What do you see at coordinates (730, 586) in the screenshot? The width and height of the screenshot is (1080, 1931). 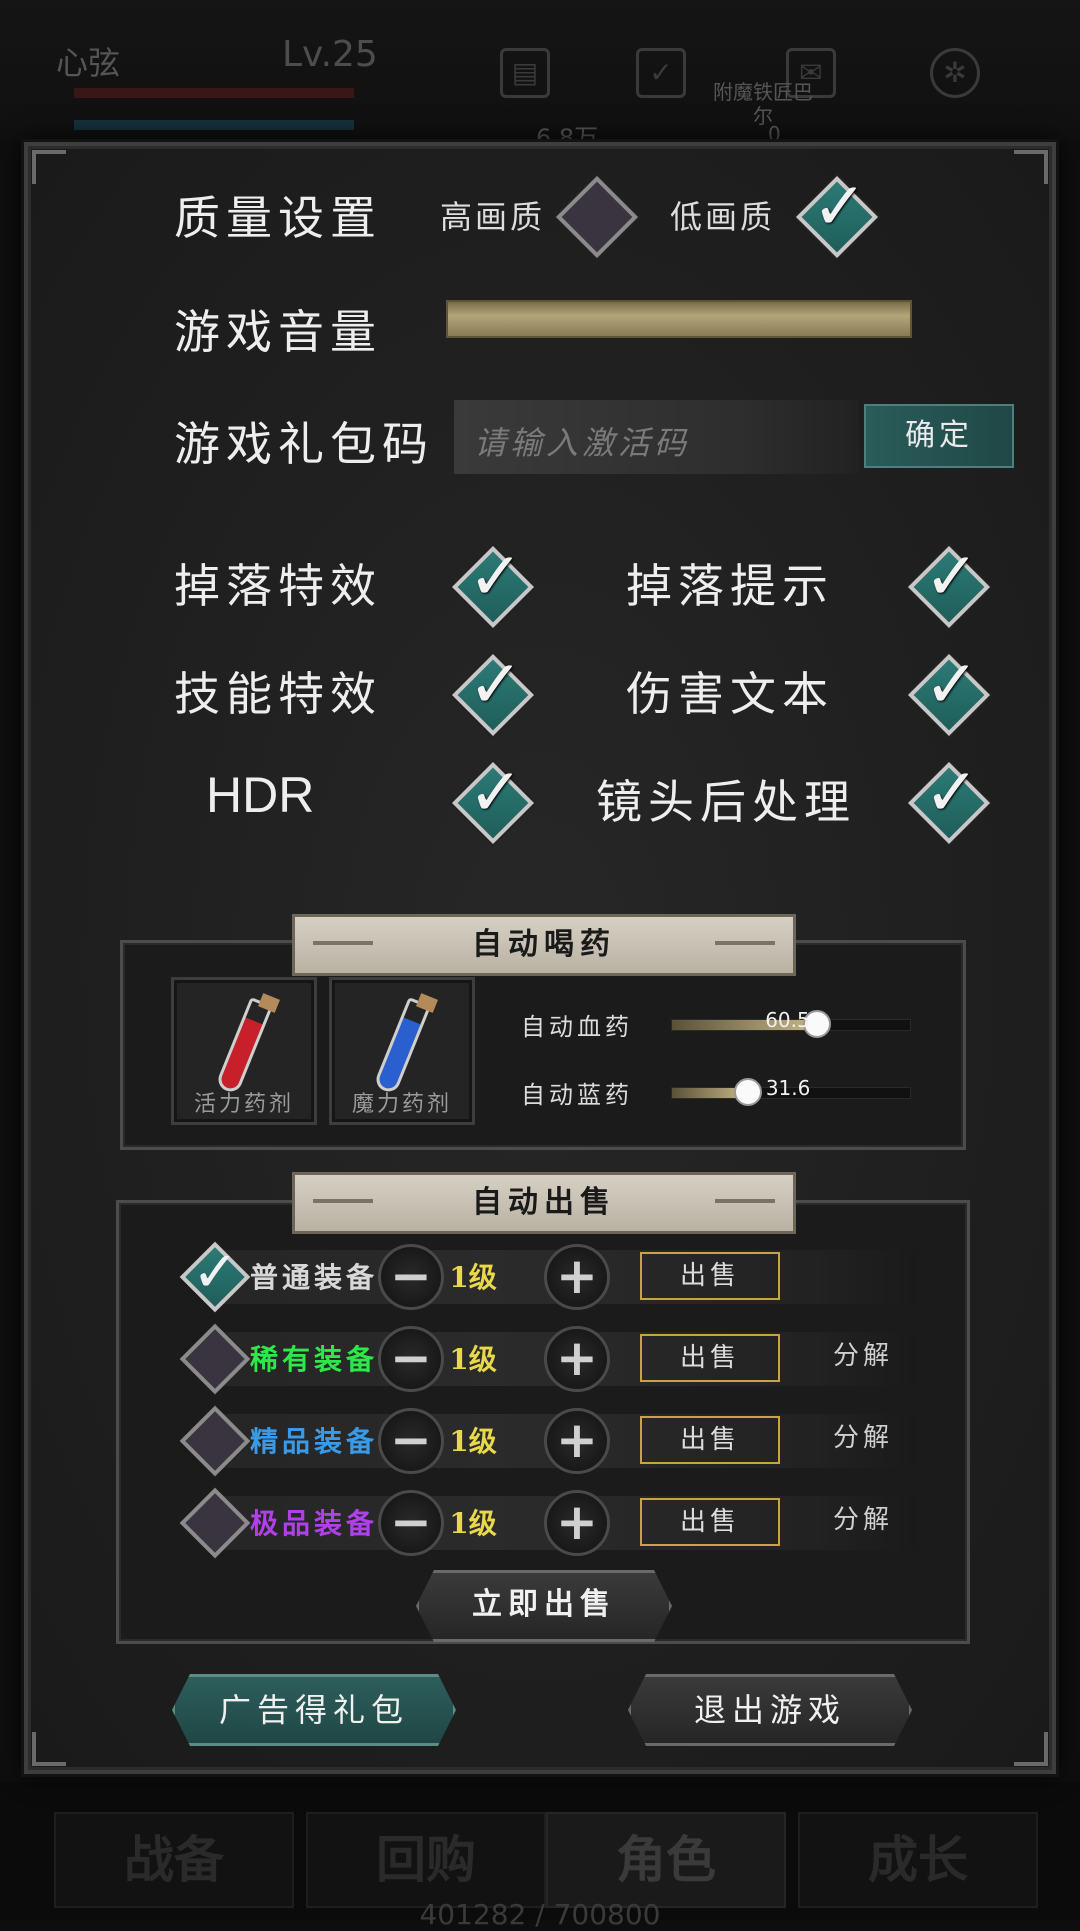 I see `toggle-label: 掉落提示` at bounding box center [730, 586].